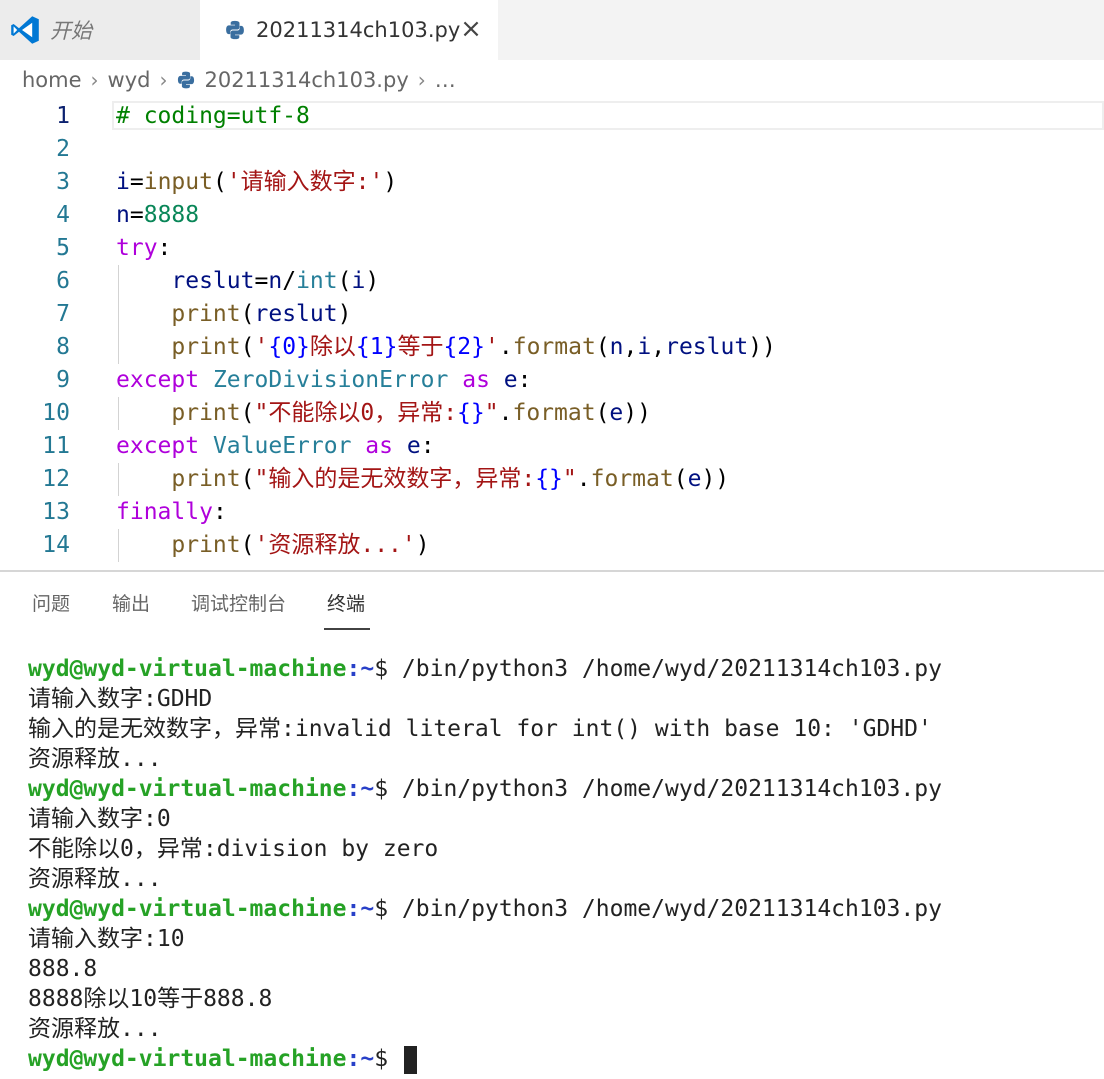 This screenshot has height=1079, width=1104. What do you see at coordinates (707, 347) in the screenshot?
I see `code-token: reslut` at bounding box center [707, 347].